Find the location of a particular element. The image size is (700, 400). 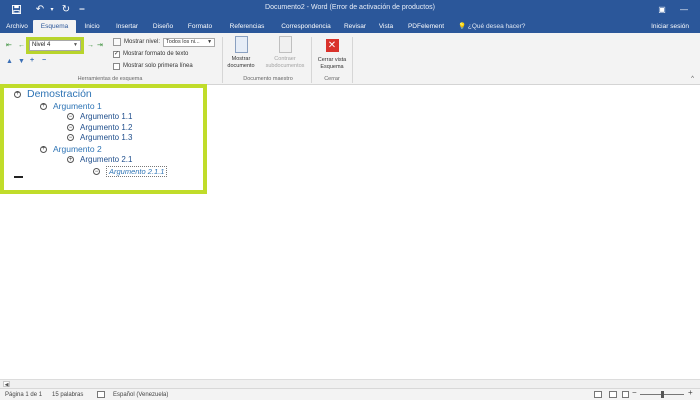

tab-esquema: Esquema is located at coordinates (54, 26).